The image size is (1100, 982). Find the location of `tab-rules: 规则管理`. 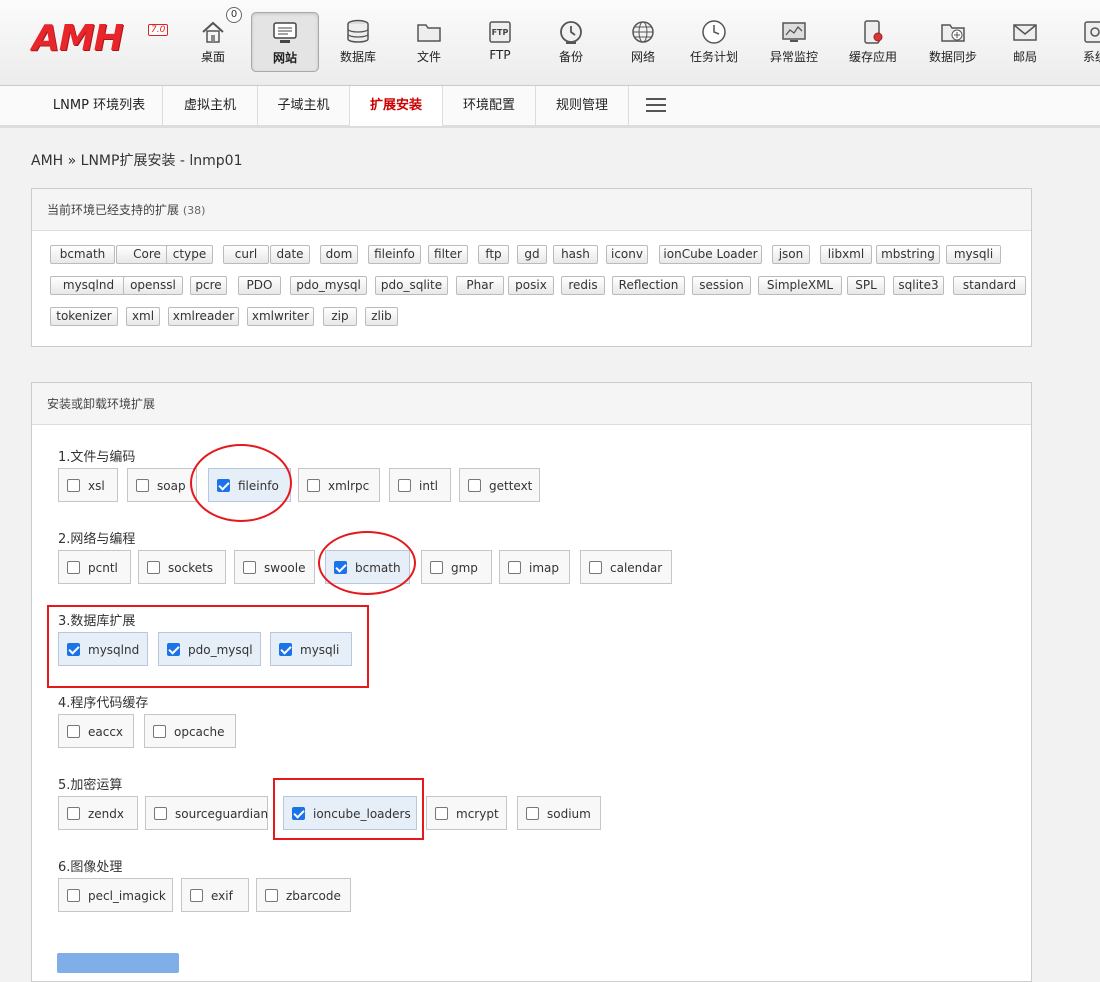

tab-rules: 规则管理 is located at coordinates (582, 106).